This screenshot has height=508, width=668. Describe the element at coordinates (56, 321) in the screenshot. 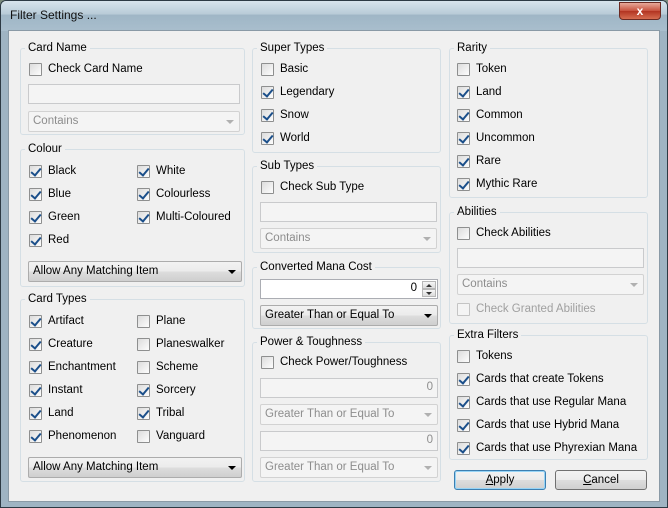

I see `checkbox-artifact: Artifact` at that location.